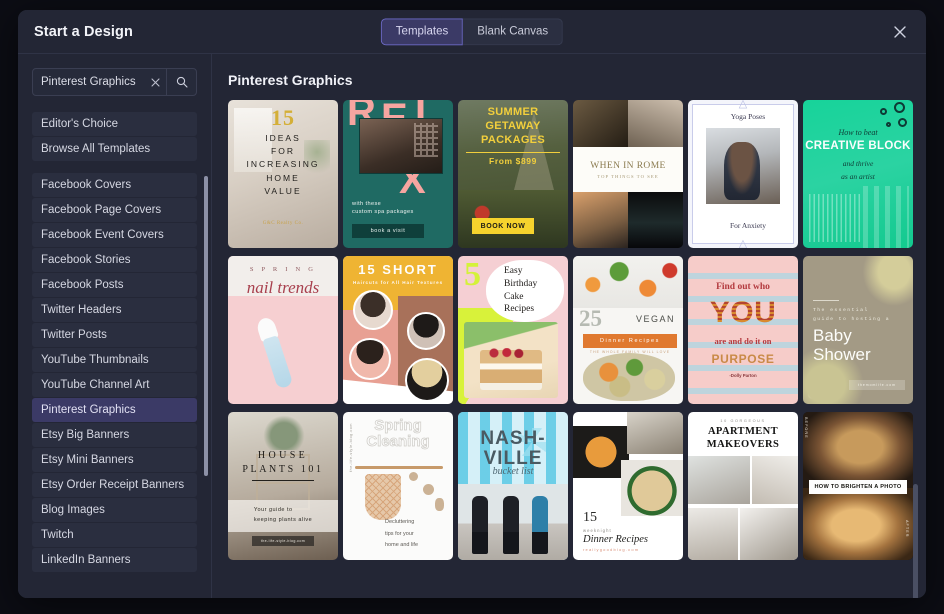 This screenshot has height=614, width=944. I want to click on sidebar-scrollbar, so click(206, 326).